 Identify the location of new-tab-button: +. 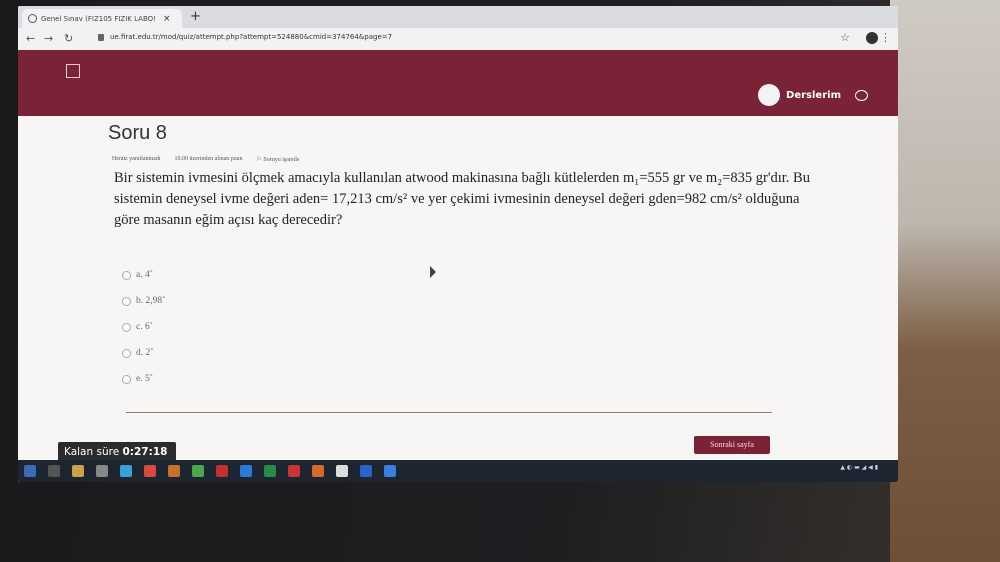
(195, 16).